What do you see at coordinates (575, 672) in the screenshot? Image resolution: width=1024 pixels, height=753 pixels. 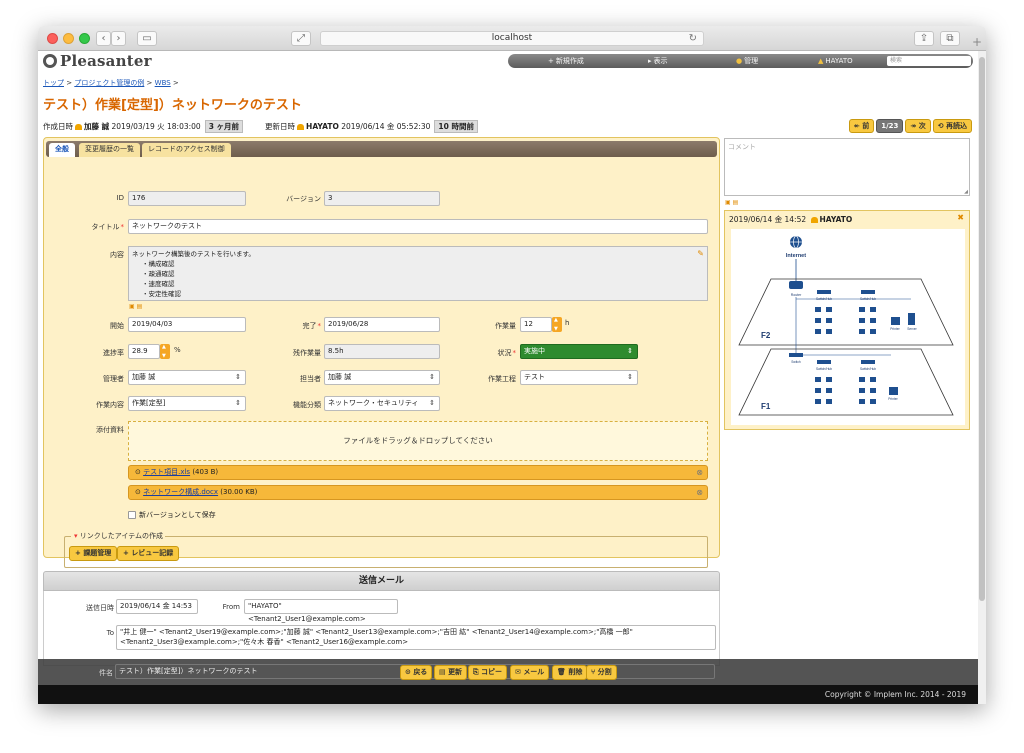 I see `delete-label: 削除` at bounding box center [575, 672].